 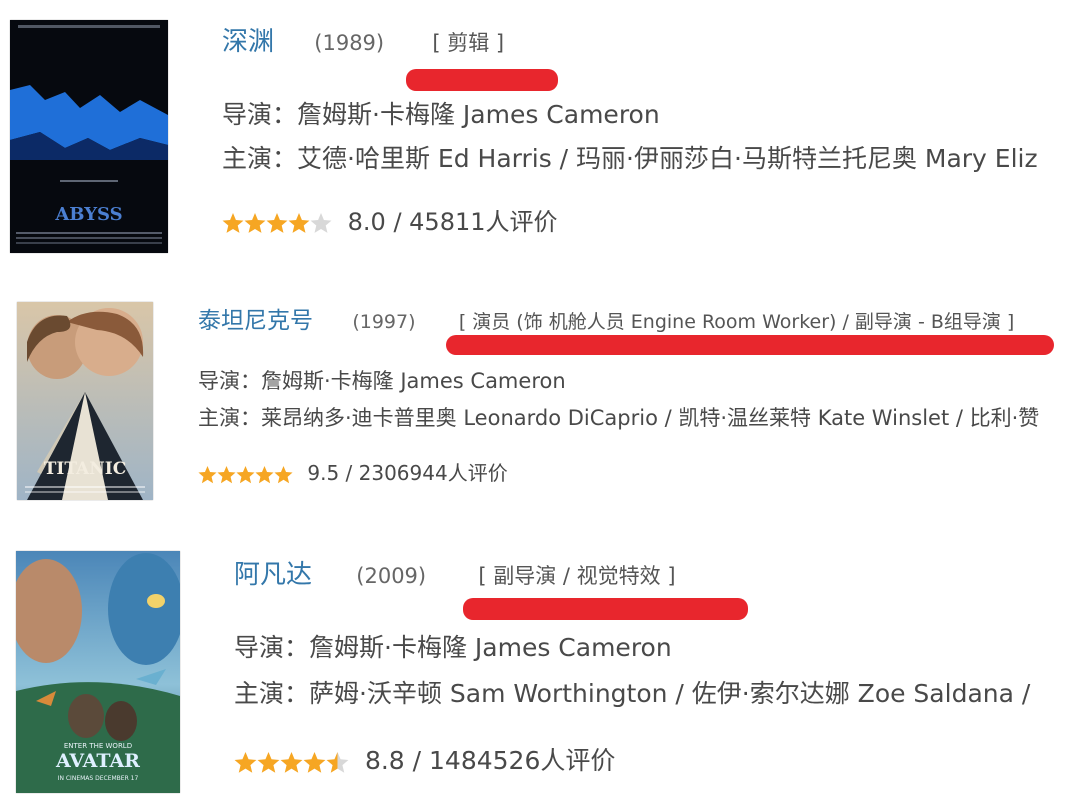 I want to click on movie-roles: [ 副导演 / 视觉特效 ], so click(x=577, y=576).